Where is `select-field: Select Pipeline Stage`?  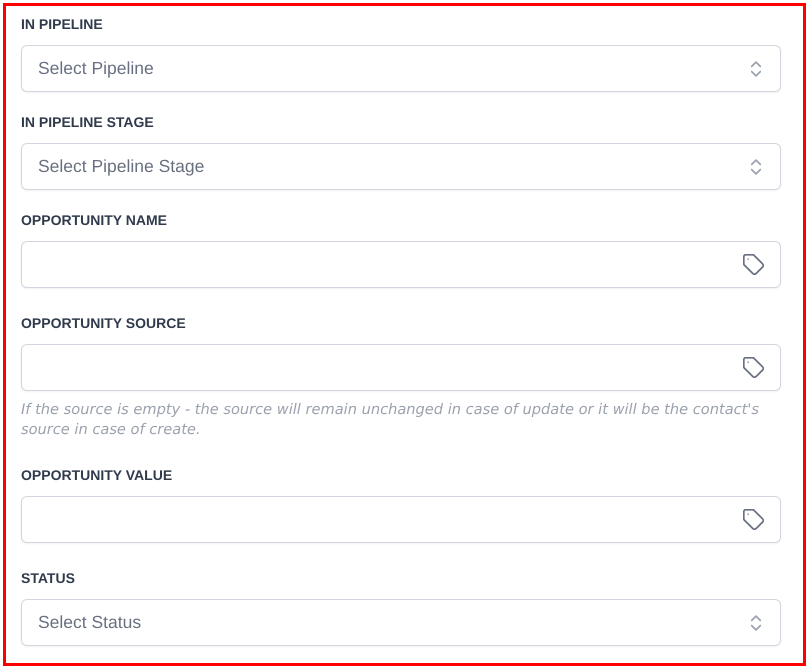
select-field: Select Pipeline Stage is located at coordinates (401, 166).